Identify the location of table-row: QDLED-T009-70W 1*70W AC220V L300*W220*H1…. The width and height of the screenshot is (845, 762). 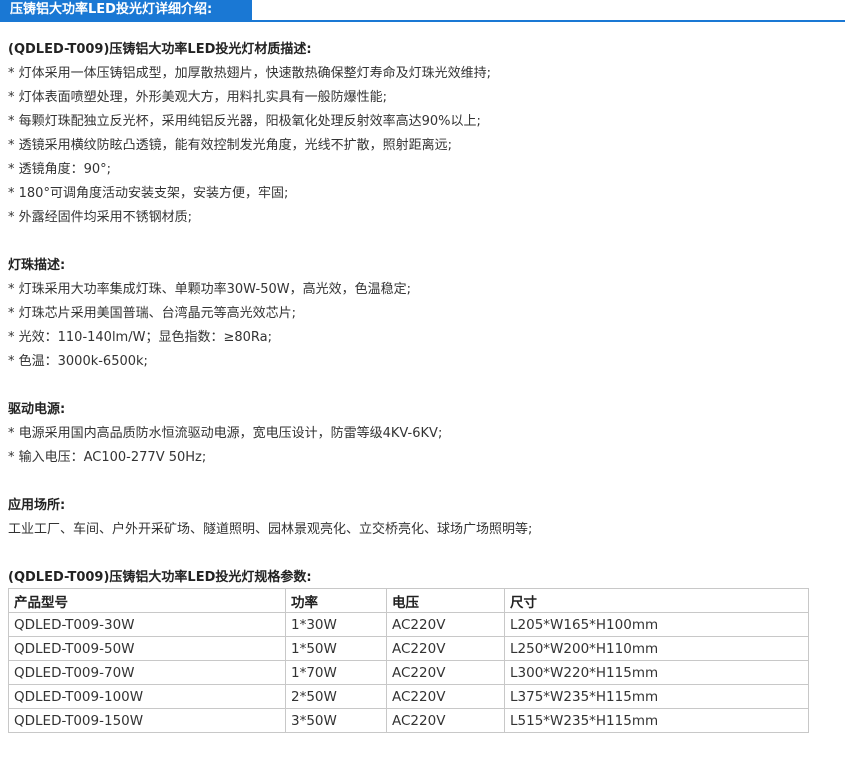
(408, 672).